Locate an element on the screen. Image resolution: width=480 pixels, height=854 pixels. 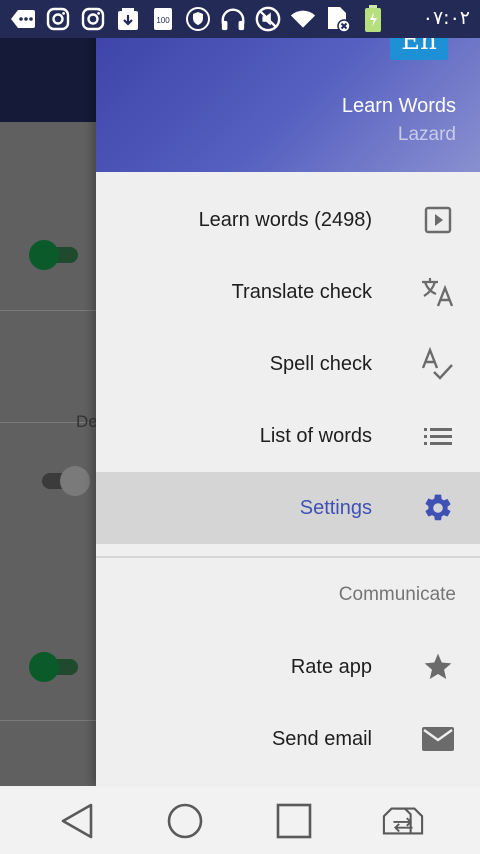
star-icon is located at coordinates (438, 667).